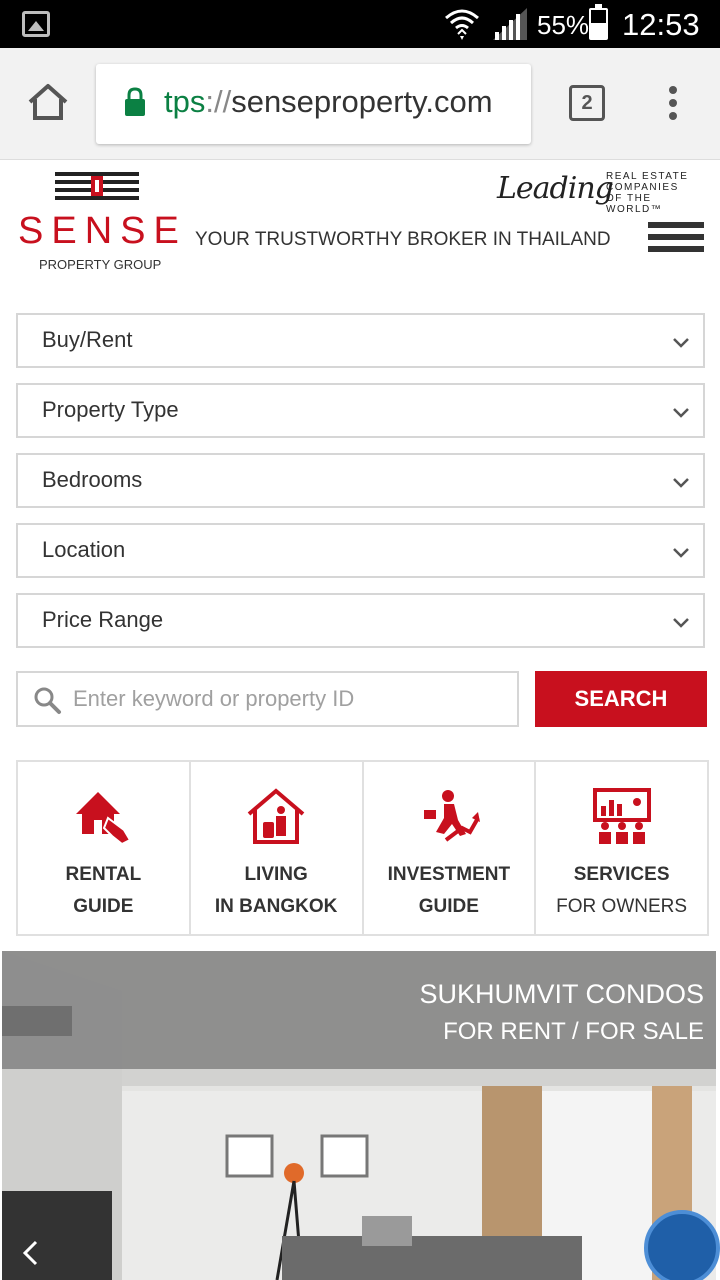 This screenshot has height=1280, width=720. I want to click on guide-title: SERVICES, so click(621, 874).